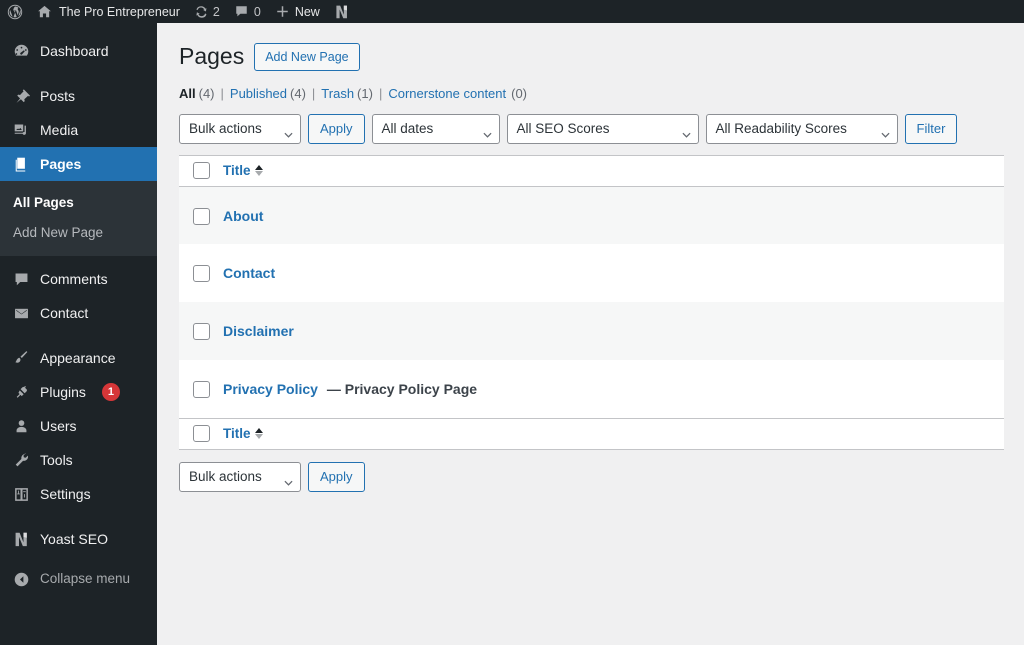  I want to click on post-state-label: — Privacy Policy Page, so click(402, 389).